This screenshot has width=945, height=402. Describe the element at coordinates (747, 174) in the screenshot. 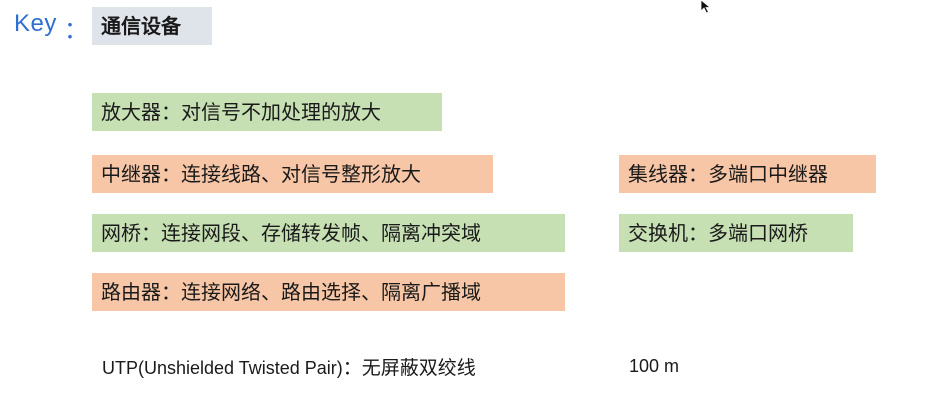

I see `hub-box: 集线器：多端口中继器` at that location.